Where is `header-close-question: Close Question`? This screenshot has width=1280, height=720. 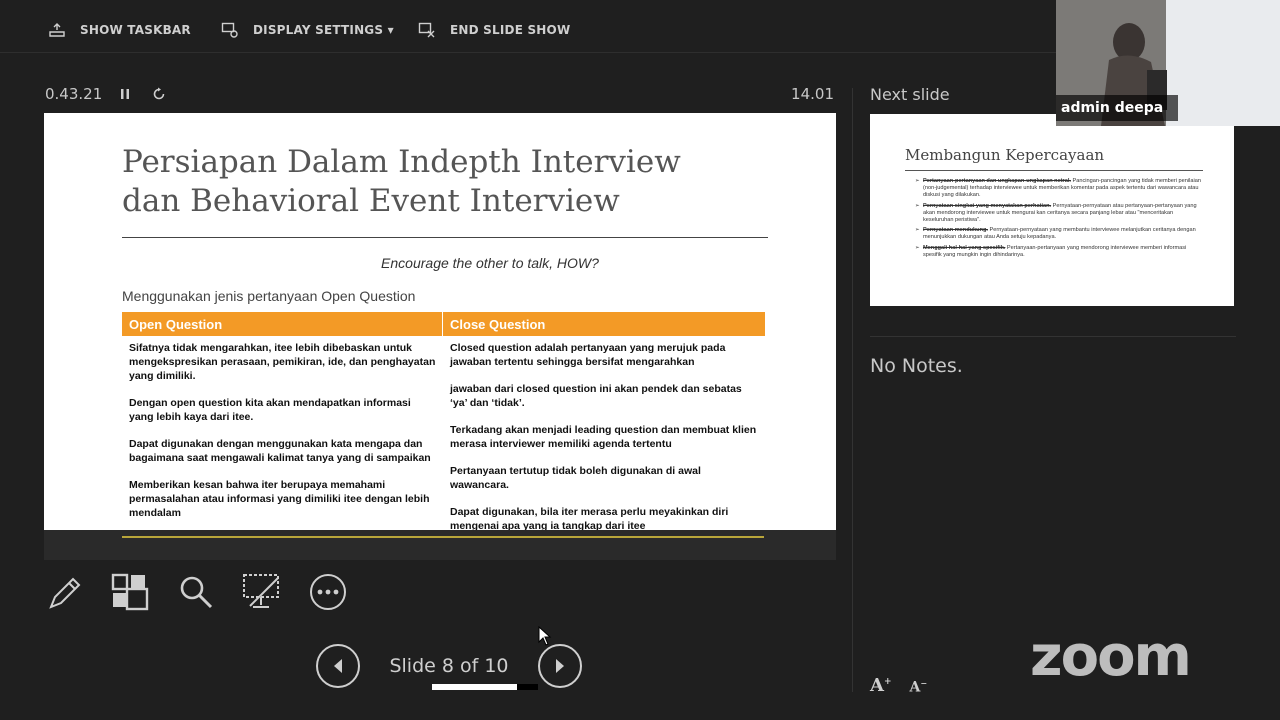 header-close-question: Close Question is located at coordinates (498, 324).